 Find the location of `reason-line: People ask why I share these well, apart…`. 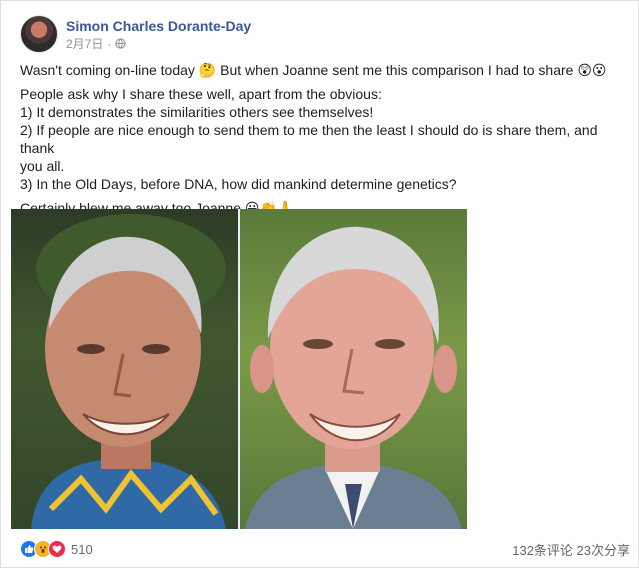

reason-line: People ask why I share these well, apart… is located at coordinates (201, 94).